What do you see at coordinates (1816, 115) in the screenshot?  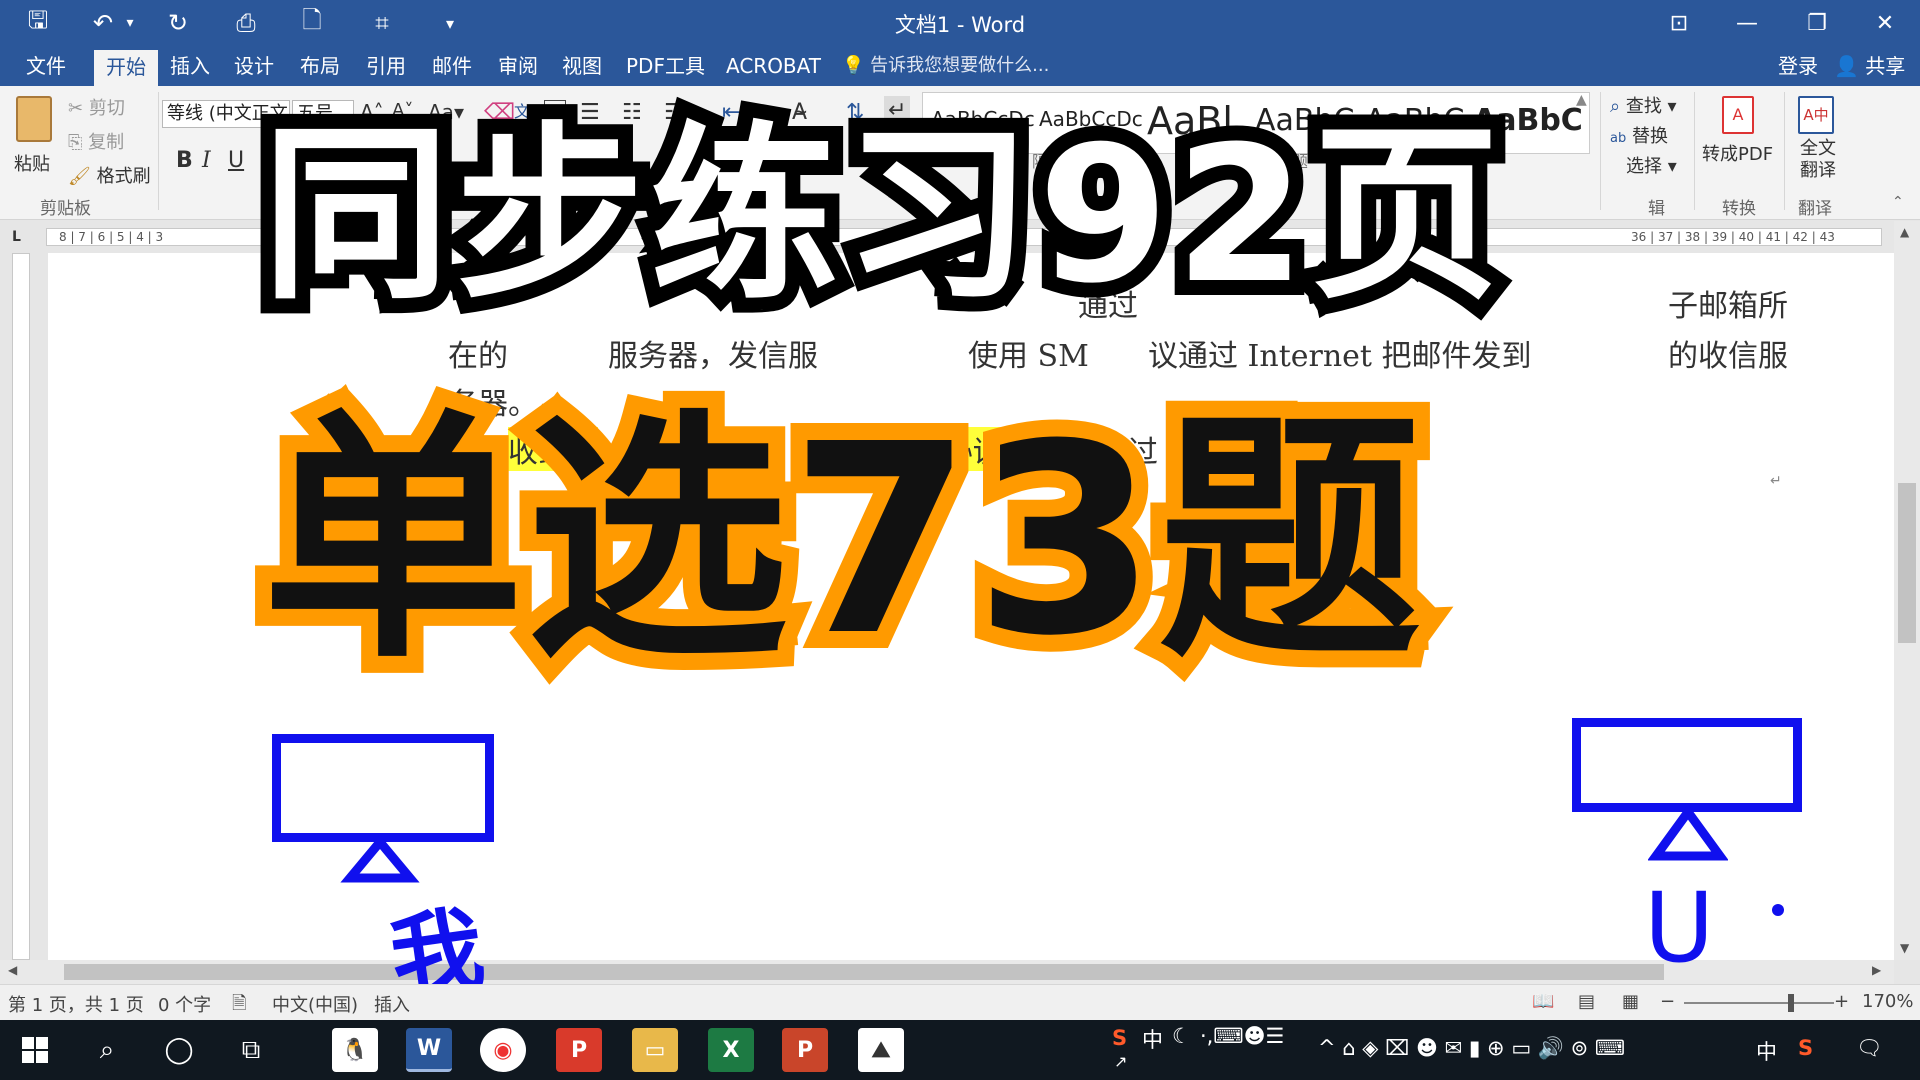 I see `translate-icon: A中` at bounding box center [1816, 115].